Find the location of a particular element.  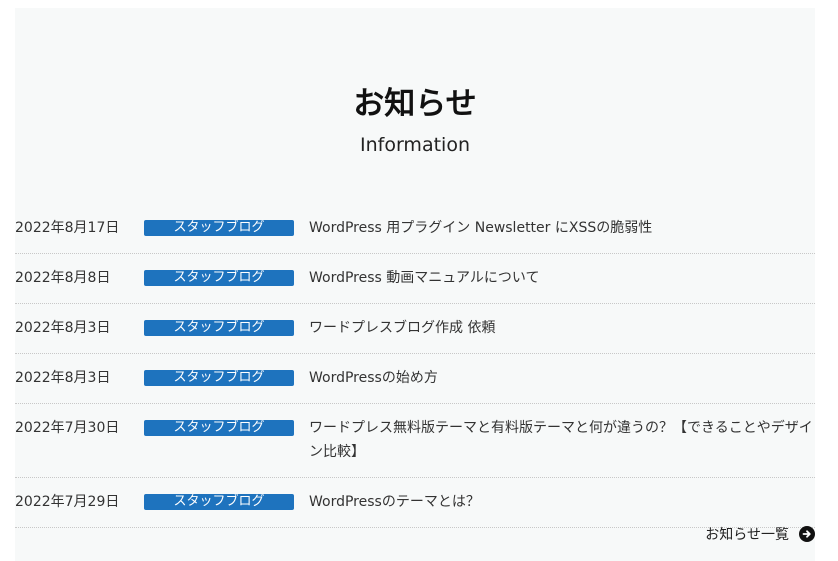

news-item: 2022年8月8日 スタッフブログ WordPress 動画マニュアルについて is located at coordinates (415, 279).